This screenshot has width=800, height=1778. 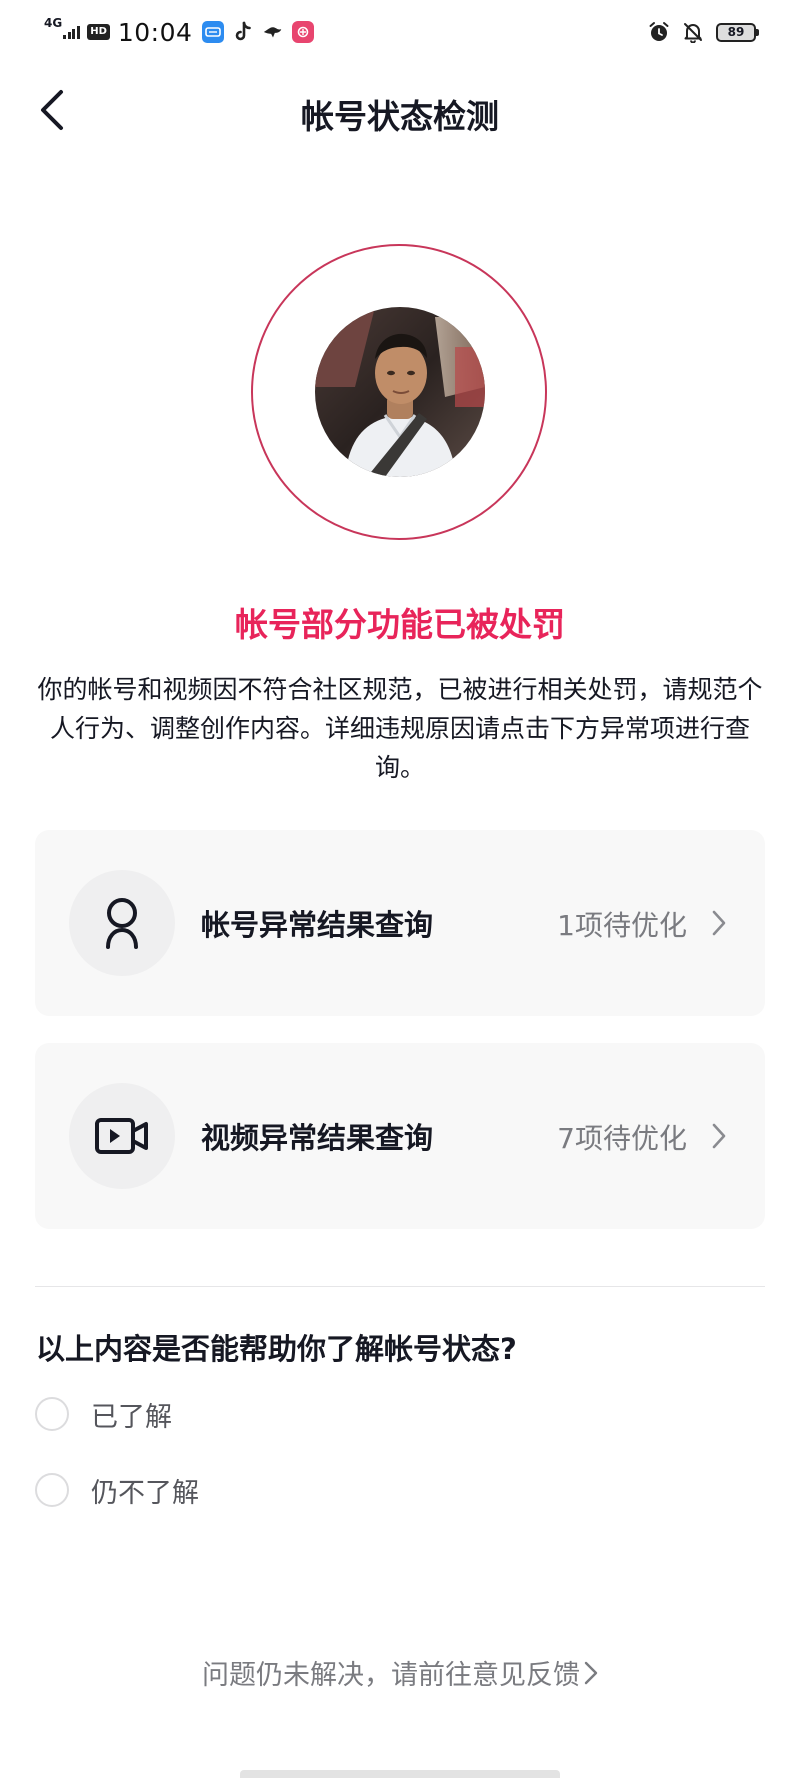 What do you see at coordinates (317, 1138) in the screenshot?
I see `card-label: 视频异常结果查询` at bounding box center [317, 1138].